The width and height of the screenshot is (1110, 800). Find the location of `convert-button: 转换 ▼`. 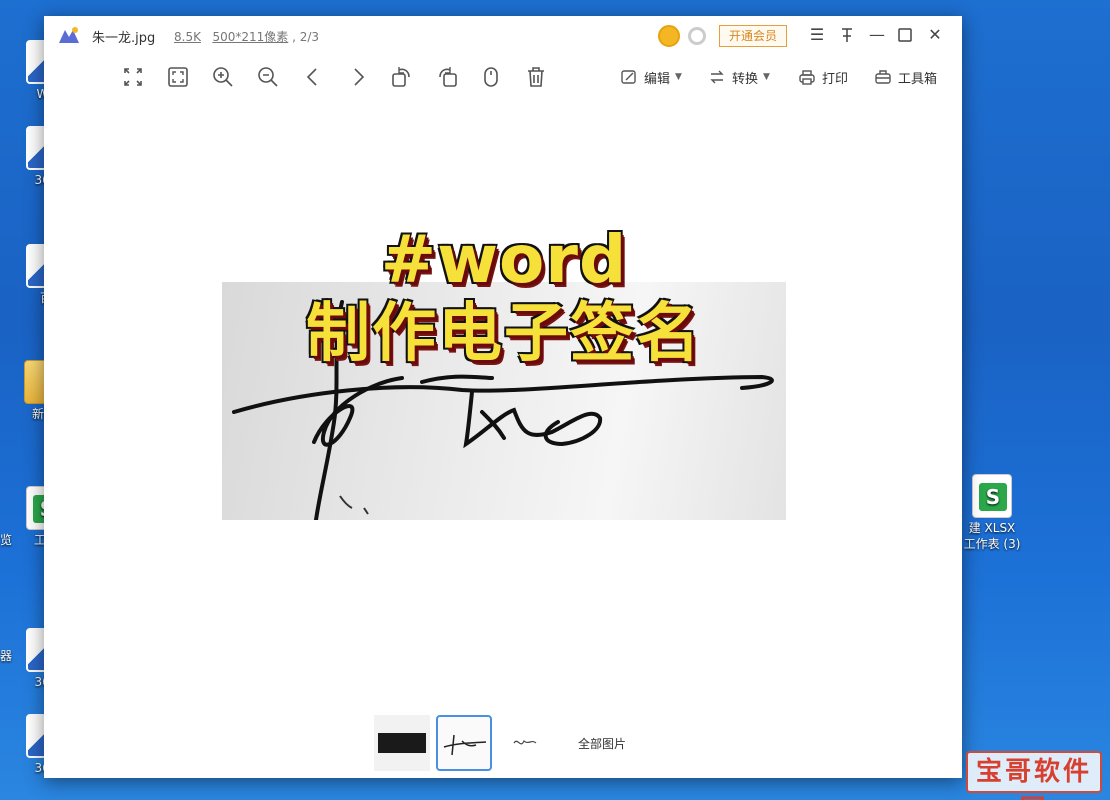

convert-button: 转换 ▼ is located at coordinates (739, 77).